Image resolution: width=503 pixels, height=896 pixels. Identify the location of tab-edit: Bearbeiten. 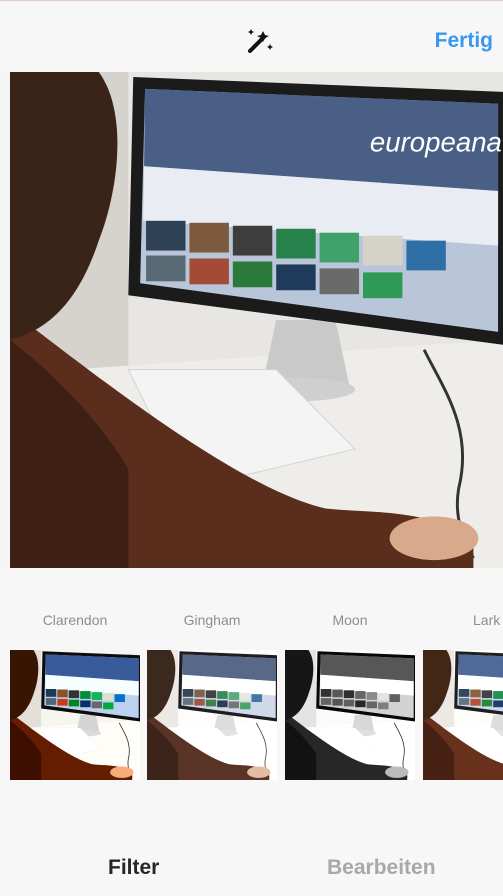
(381, 868).